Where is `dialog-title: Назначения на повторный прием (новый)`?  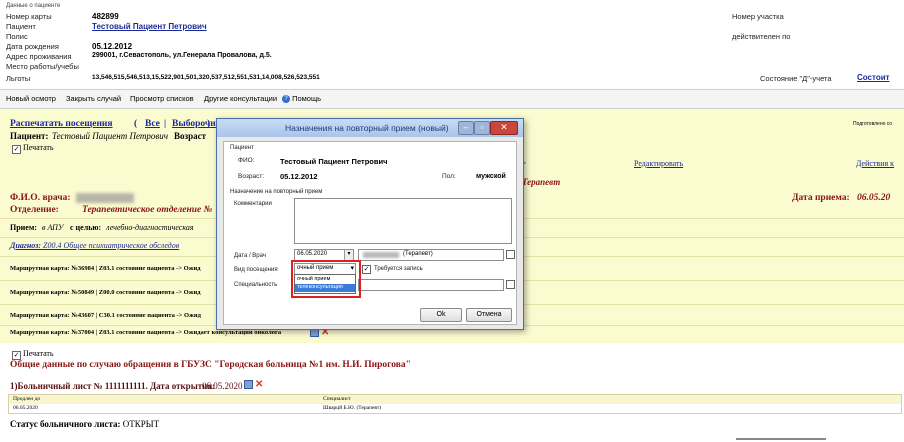 dialog-title: Назначения на повторный прием (новый) is located at coordinates (367, 128).